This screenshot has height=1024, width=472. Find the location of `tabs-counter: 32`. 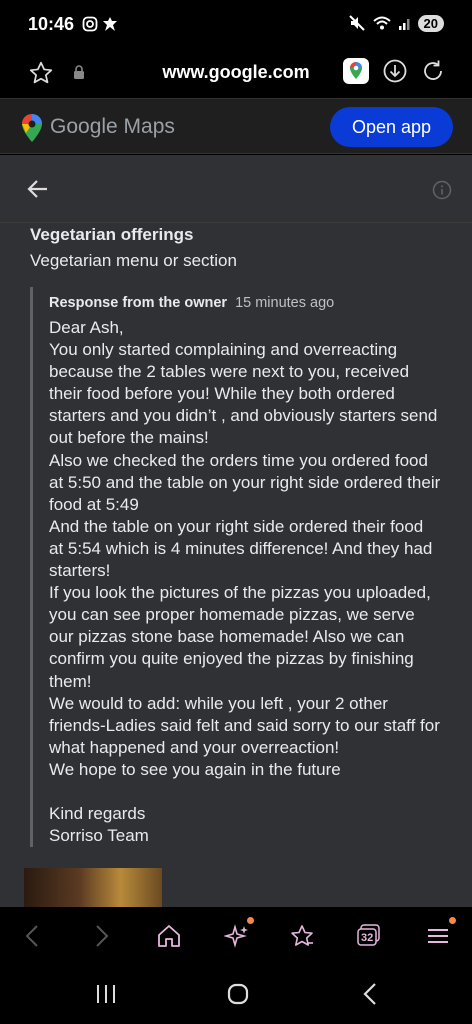

tabs-counter: 32 is located at coordinates (369, 935).